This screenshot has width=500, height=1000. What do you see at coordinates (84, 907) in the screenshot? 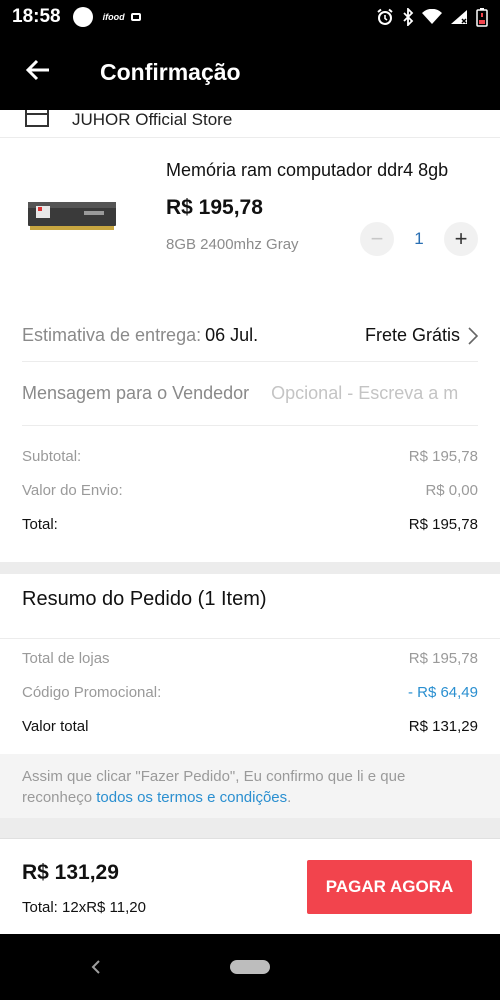
I see `installments-text: Total: 12xR$ 11,20` at bounding box center [84, 907].